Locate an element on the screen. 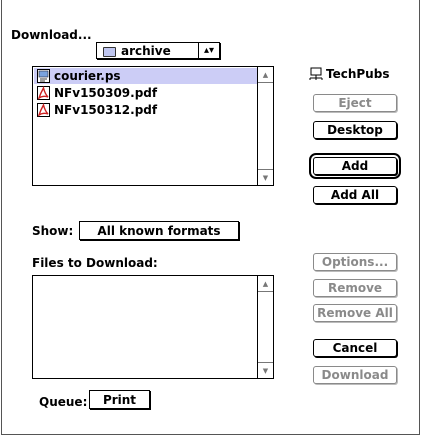 This screenshot has width=423, height=437. files-to-download-label: Files to Download: is located at coordinates (95, 263).